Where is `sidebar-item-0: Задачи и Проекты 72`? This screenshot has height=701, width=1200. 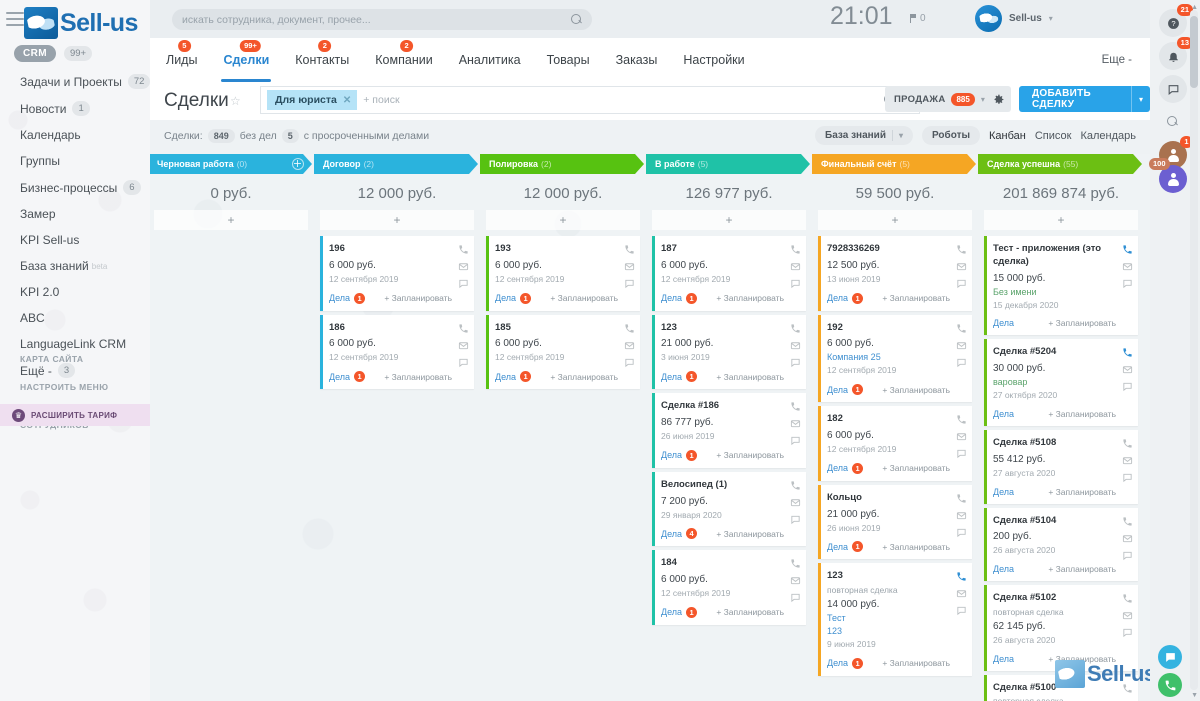
sidebar-item-0: Задачи и Проекты 72 is located at coordinates (75, 81).